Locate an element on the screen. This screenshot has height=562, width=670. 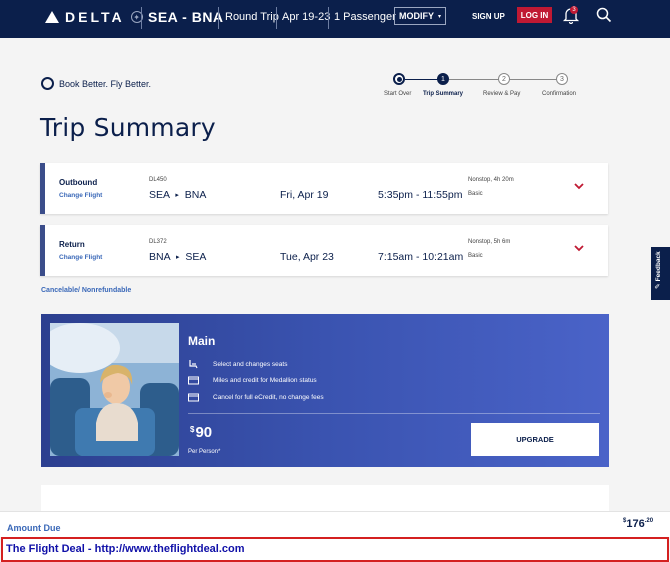
flight-route: BNA ▸ SEA is located at coordinates (177, 257).